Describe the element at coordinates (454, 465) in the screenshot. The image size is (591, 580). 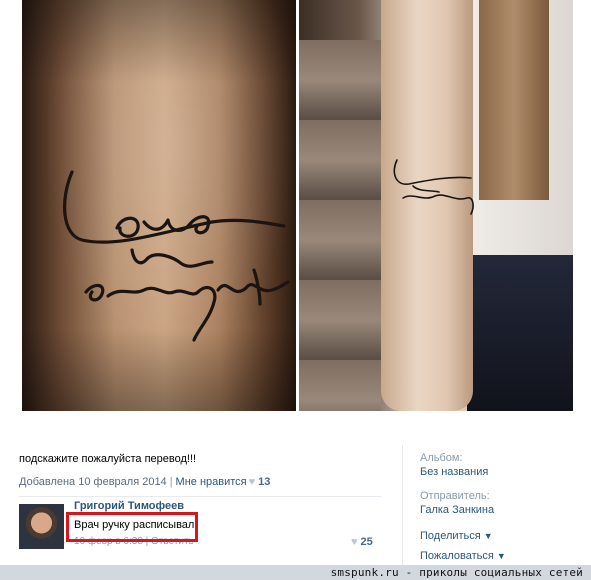
I see `album-info: Альбом: Без названия` at that location.